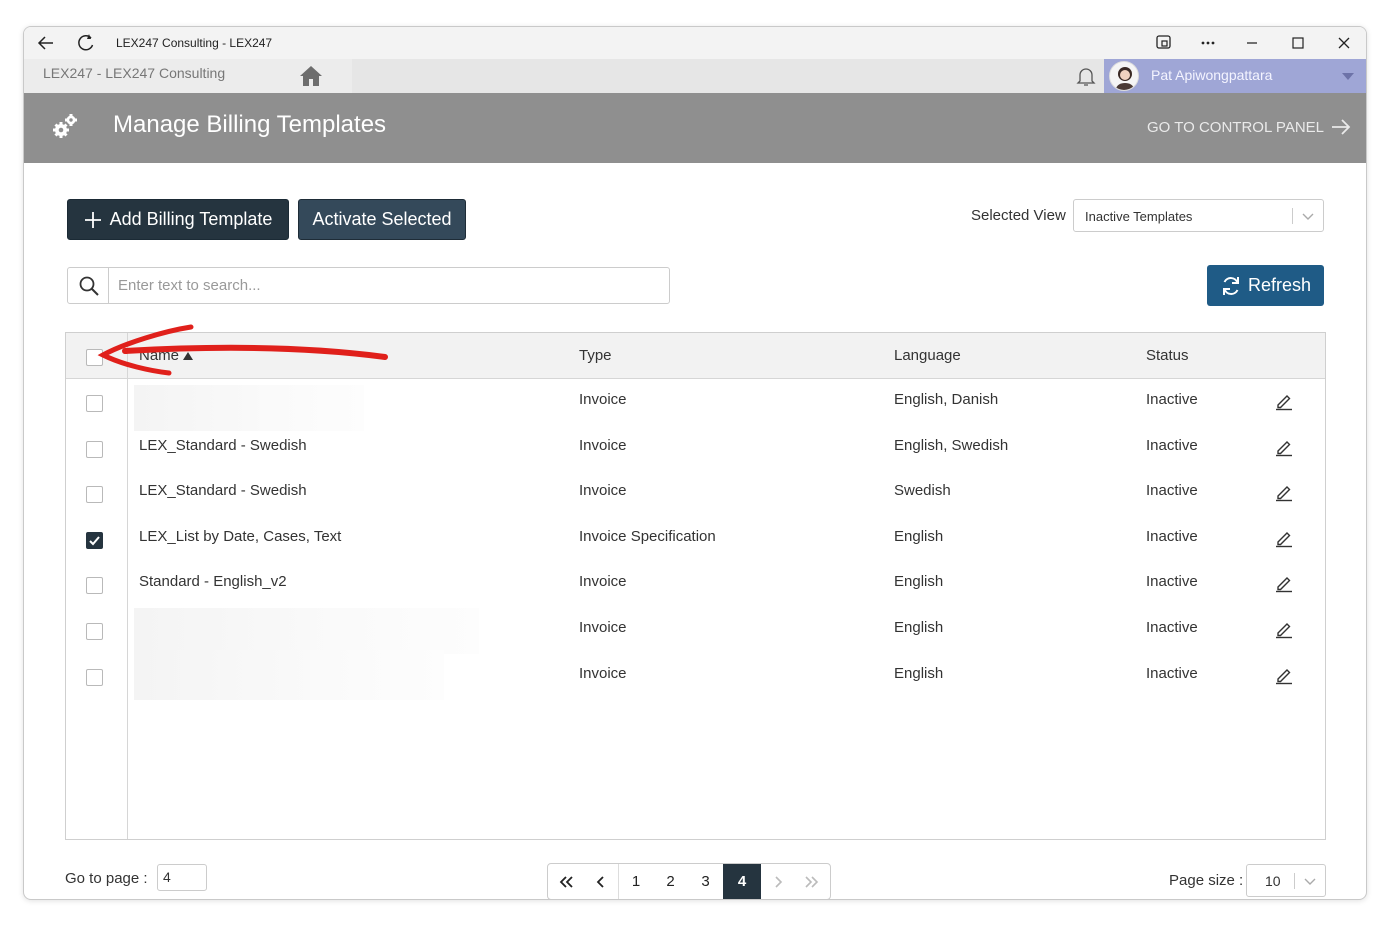  What do you see at coordinates (595, 355) in the screenshot?
I see `column-header-type: Type` at bounding box center [595, 355].